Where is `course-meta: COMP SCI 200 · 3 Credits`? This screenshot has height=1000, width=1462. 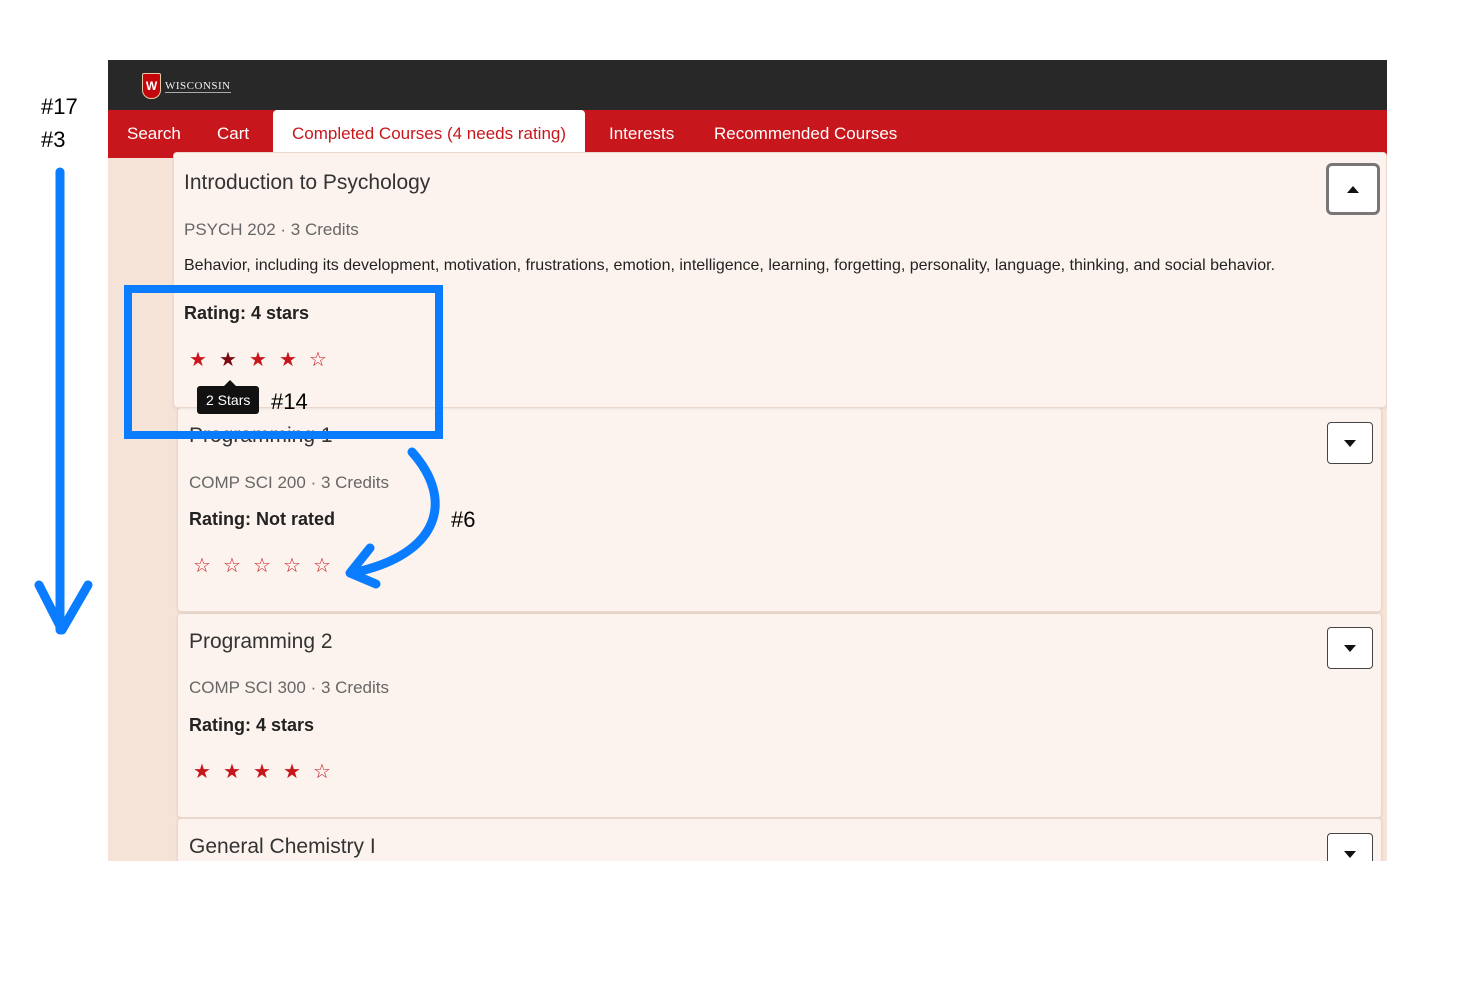
course-meta: COMP SCI 200 · 3 Credits is located at coordinates (289, 482).